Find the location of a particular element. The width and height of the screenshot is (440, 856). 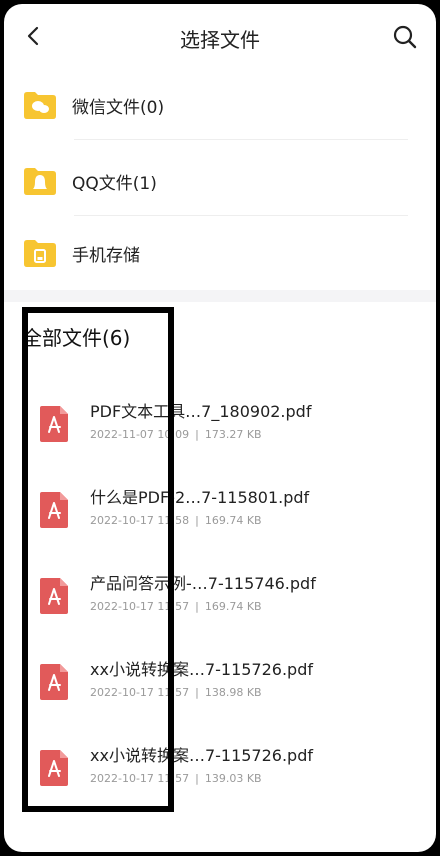

file-meta: 2022-11-07 10:09 | 173.27 KB is located at coordinates (176, 434).